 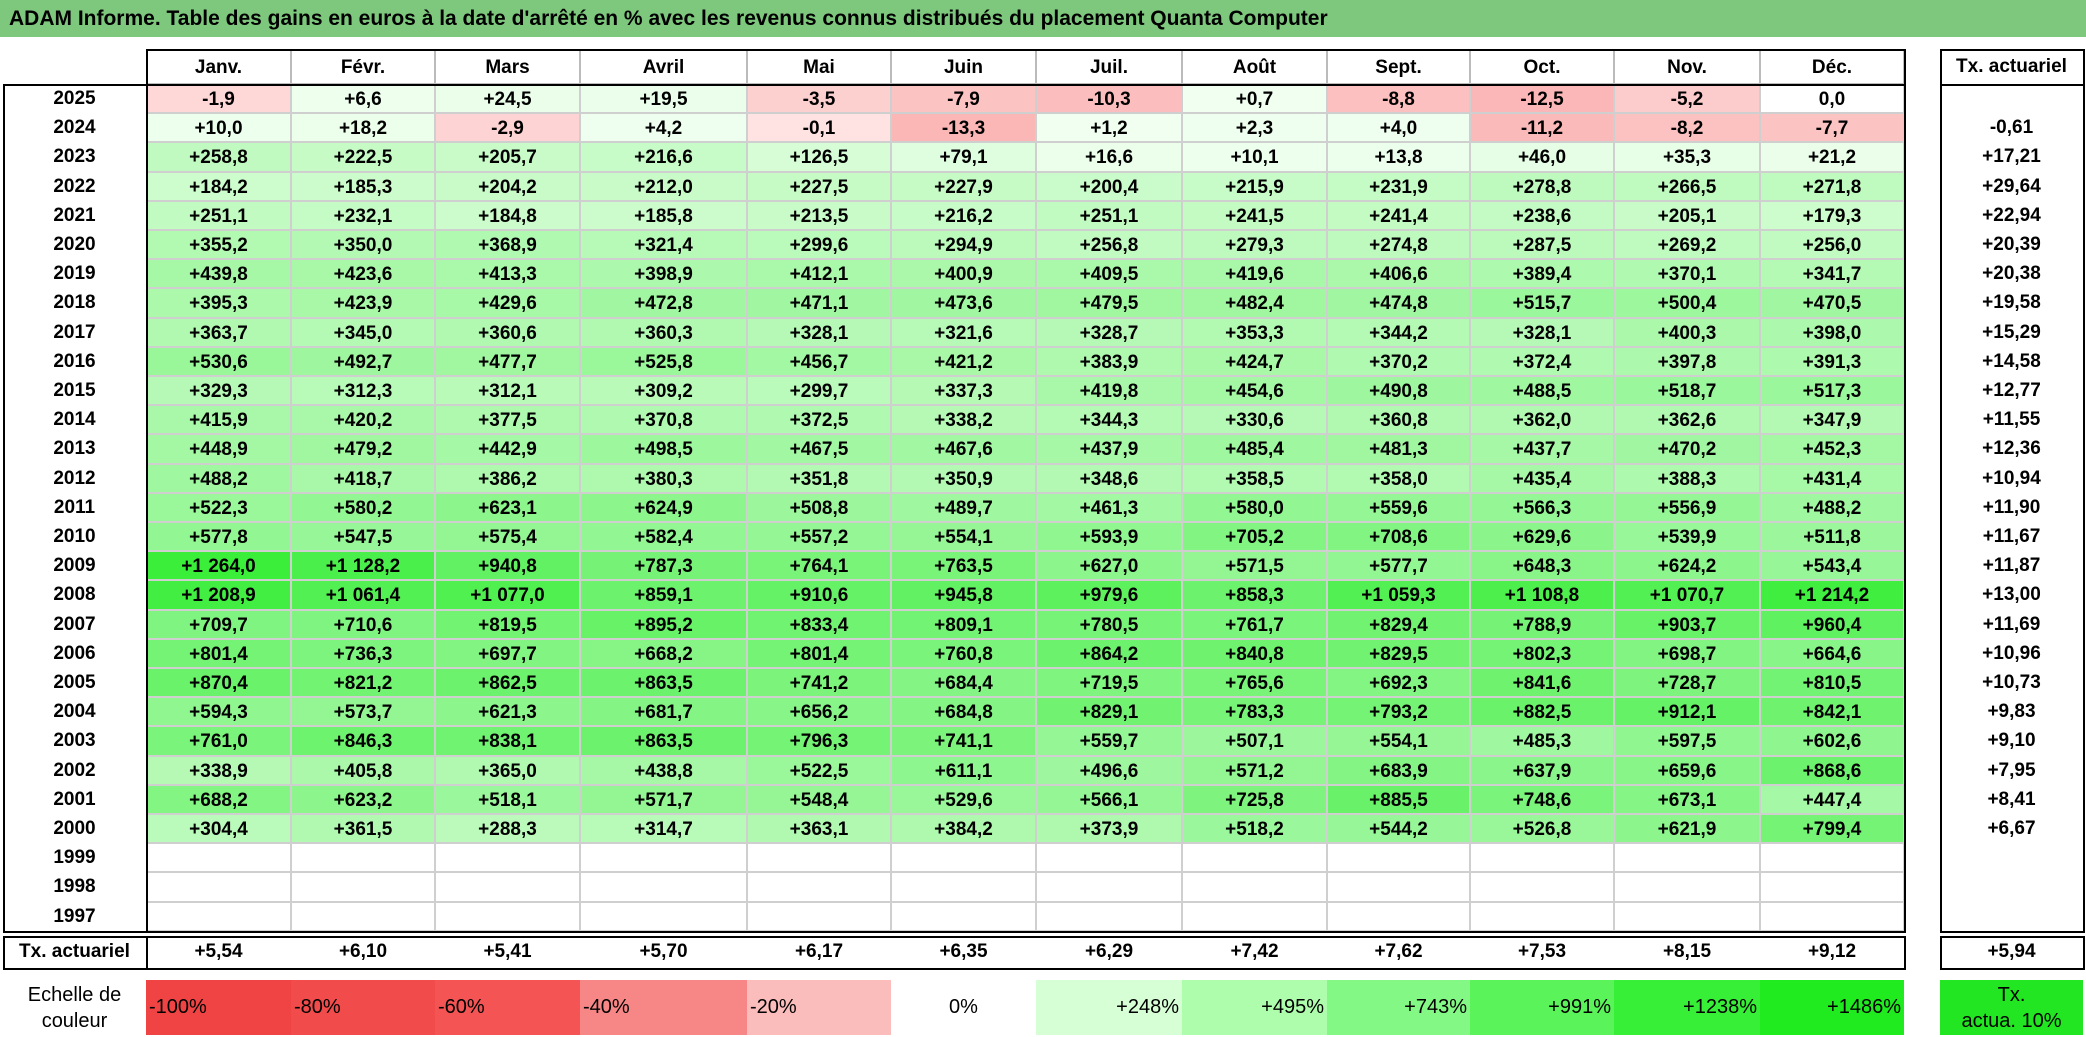 I want to click on year-rate: -0,61, so click(x=2011, y=127).